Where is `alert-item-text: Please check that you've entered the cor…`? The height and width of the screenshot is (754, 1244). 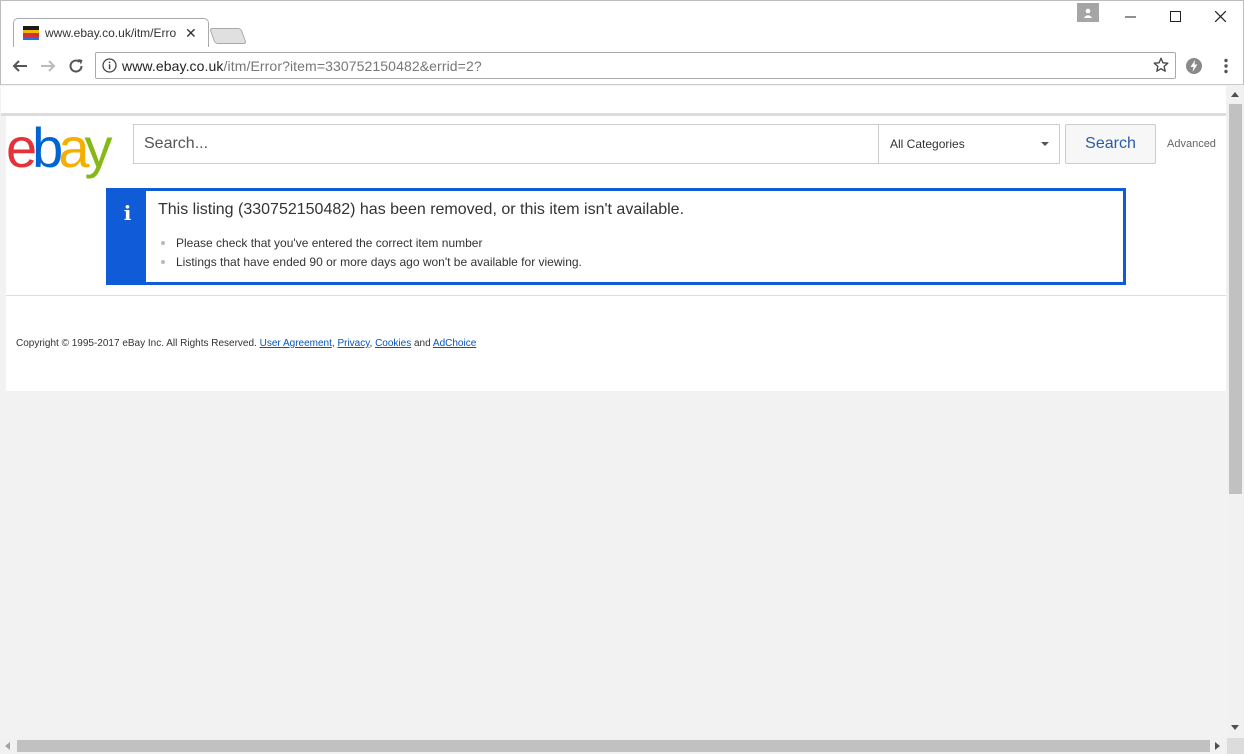
alert-item-text: Please check that you've entered the cor… is located at coordinates (329, 242).